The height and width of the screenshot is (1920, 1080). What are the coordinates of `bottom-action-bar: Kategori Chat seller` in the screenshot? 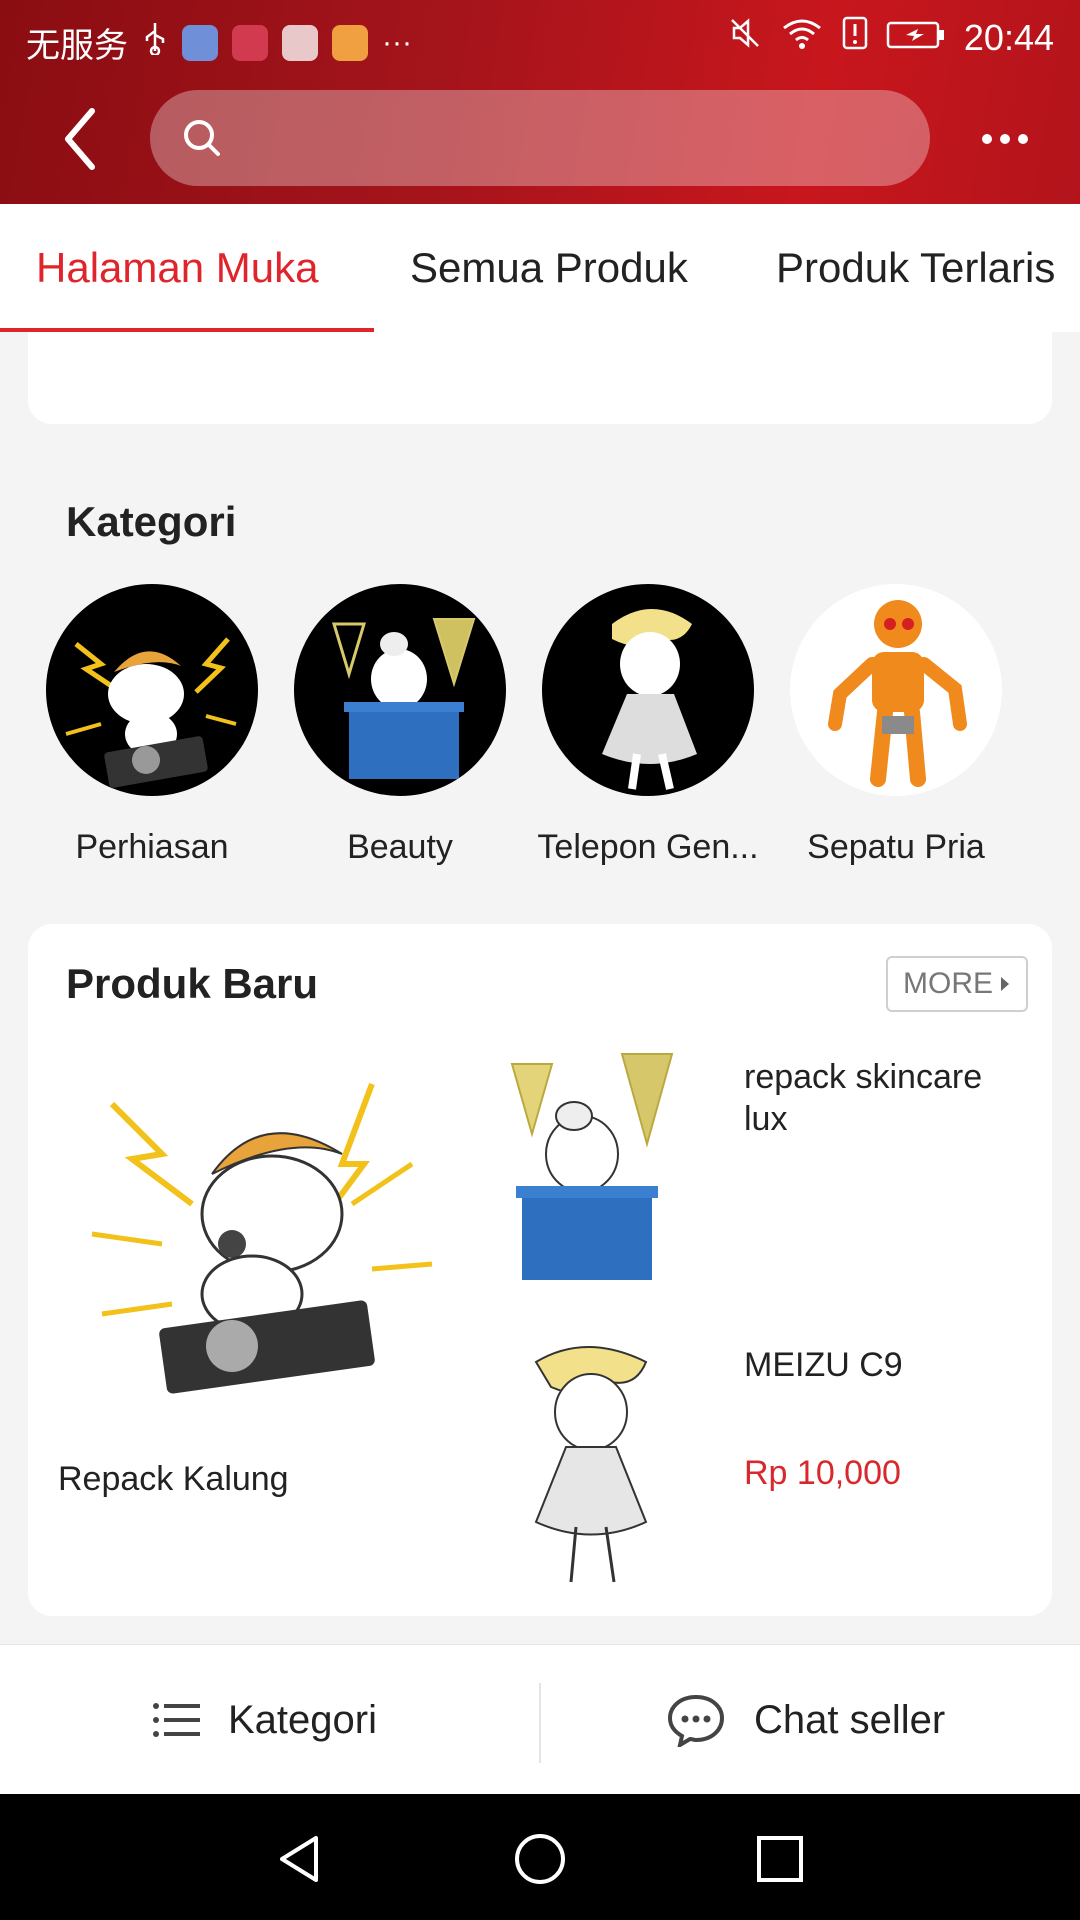 It's located at (540, 1719).